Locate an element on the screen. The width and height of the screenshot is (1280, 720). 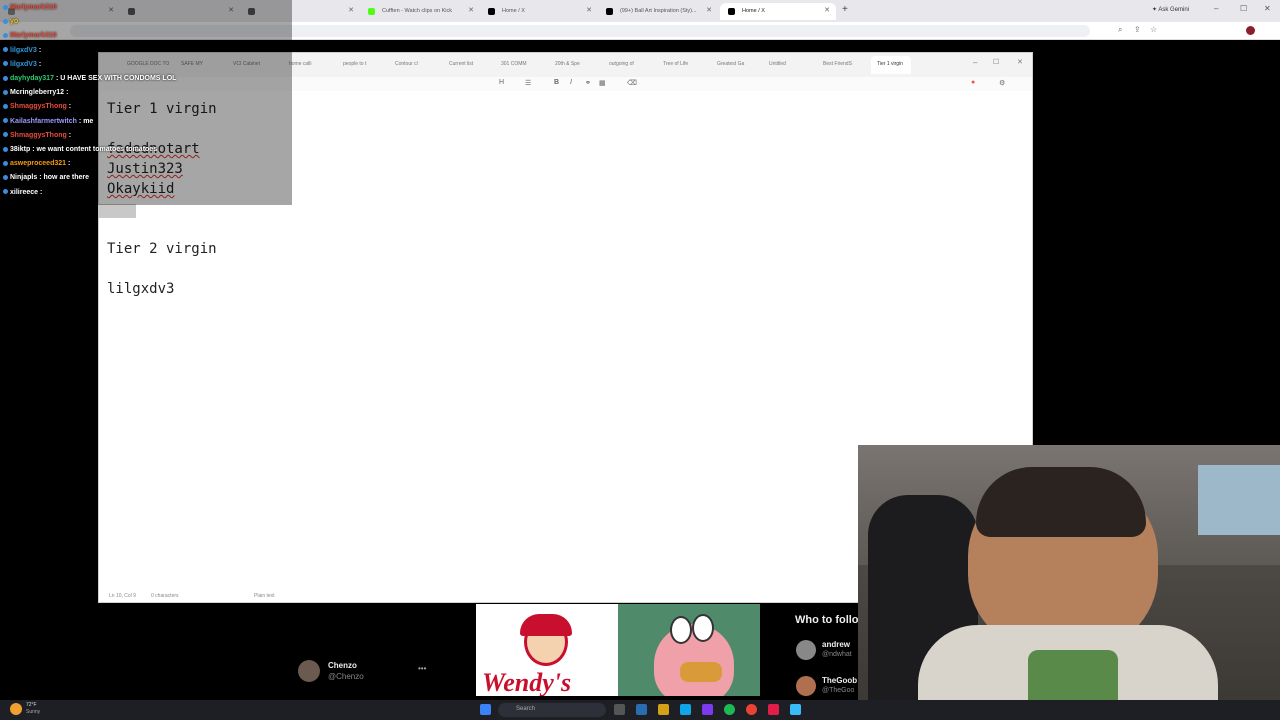
wendys-image: Wendy's is located at coordinates (547, 650).